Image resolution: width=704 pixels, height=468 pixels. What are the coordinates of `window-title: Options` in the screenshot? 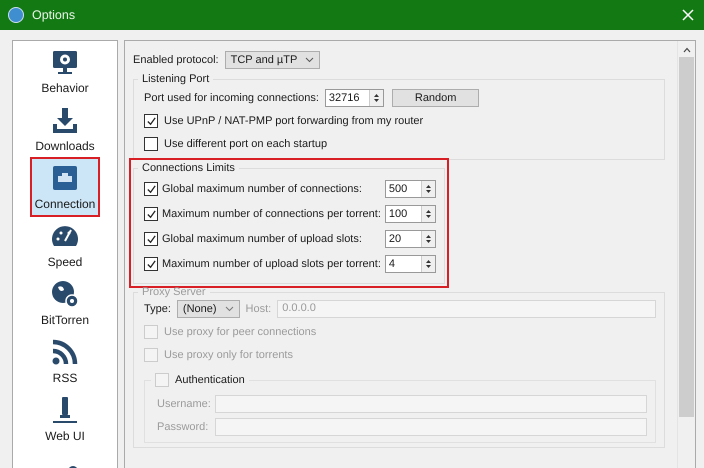 It's located at (54, 15).